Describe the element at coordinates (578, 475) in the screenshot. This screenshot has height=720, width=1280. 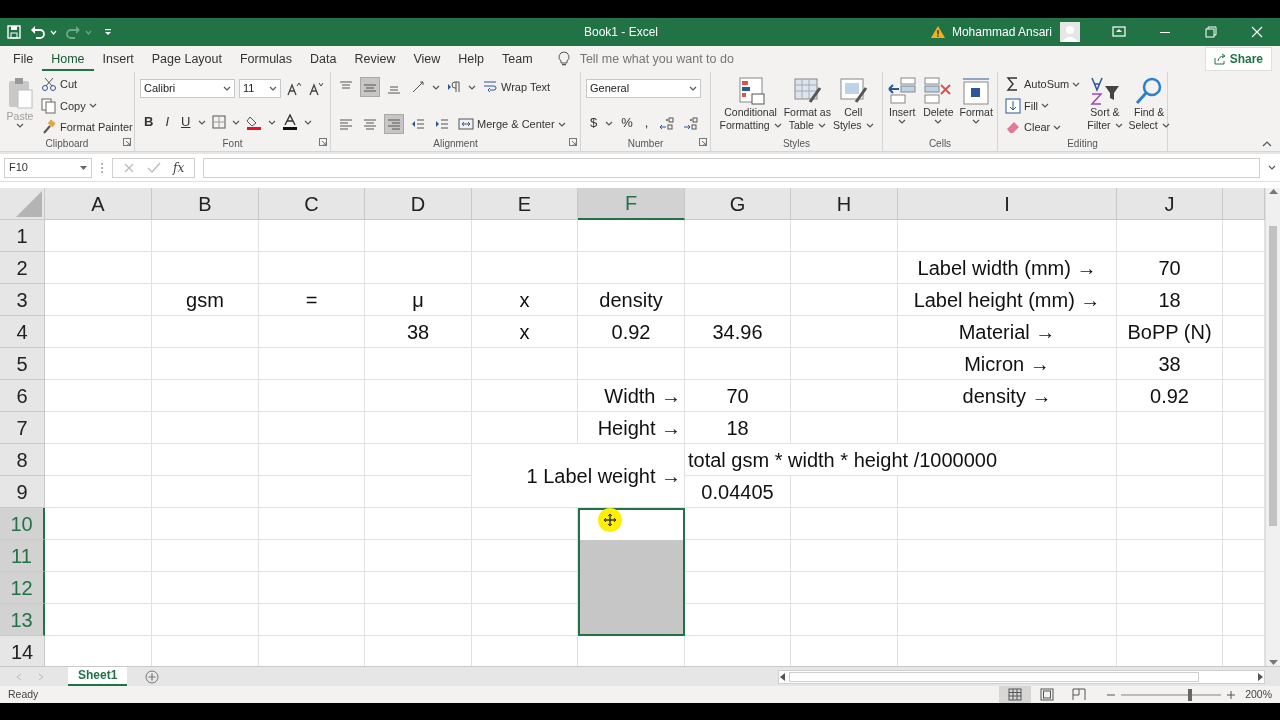
I see `cell: 1 Label weight →` at that location.